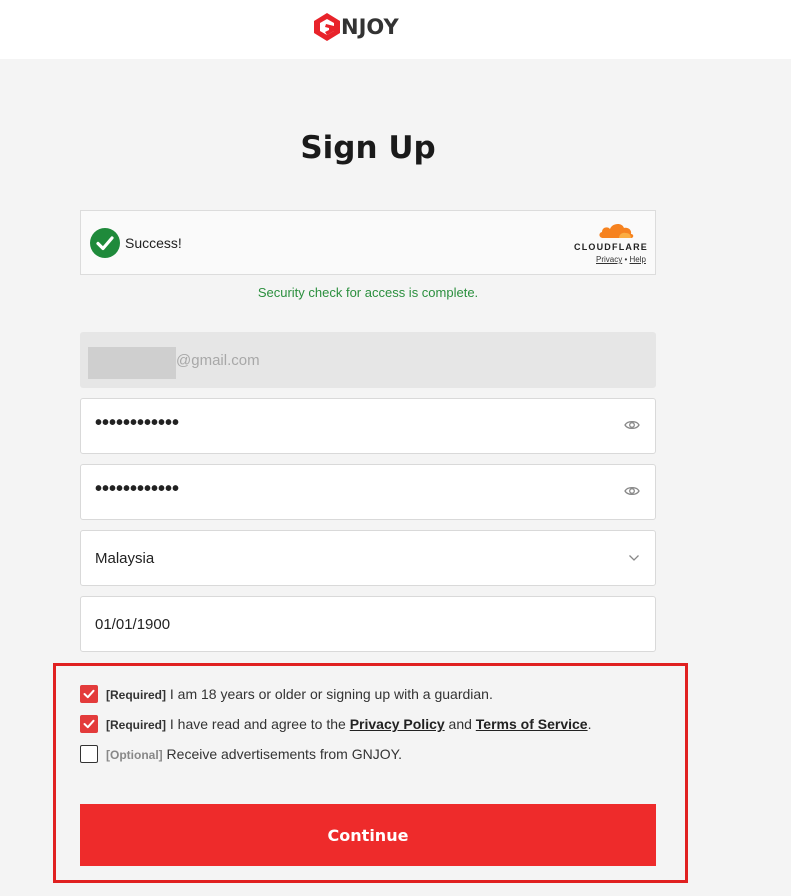  I want to click on email-field: @gmail.com, so click(368, 360).